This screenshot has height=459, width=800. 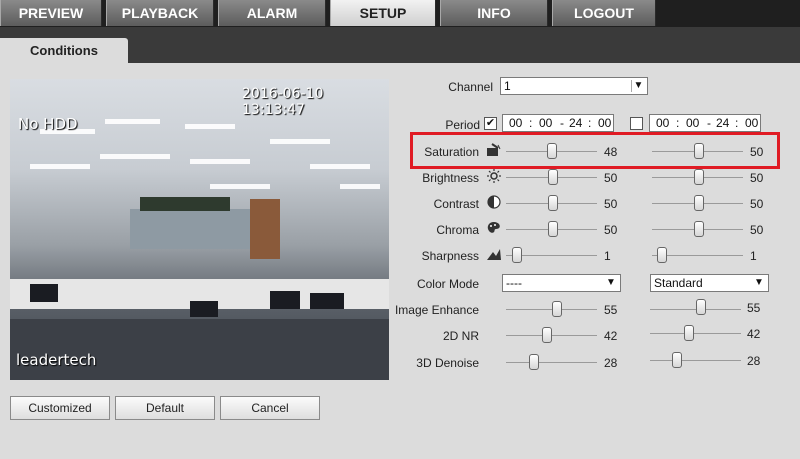 I want to click on sharpness-right-value: 1, so click(x=753, y=256).